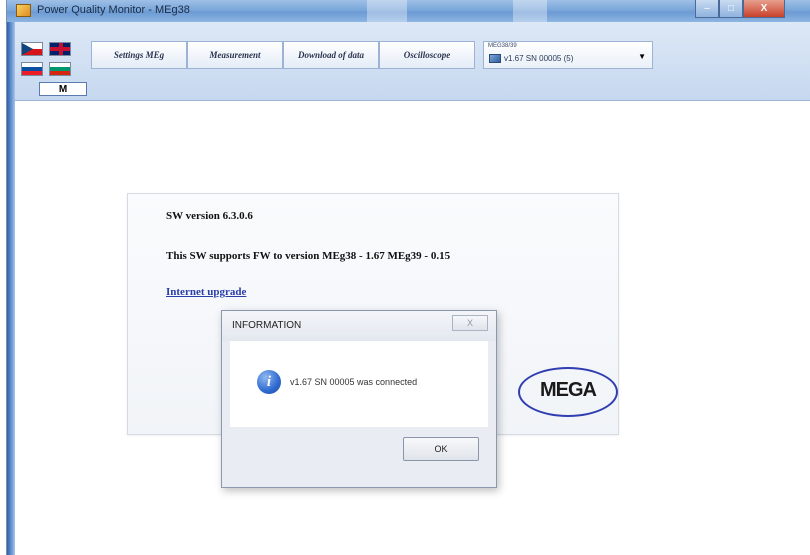  What do you see at coordinates (139, 55) in the screenshot?
I see `settings-meg-button: Settings MEg` at bounding box center [139, 55].